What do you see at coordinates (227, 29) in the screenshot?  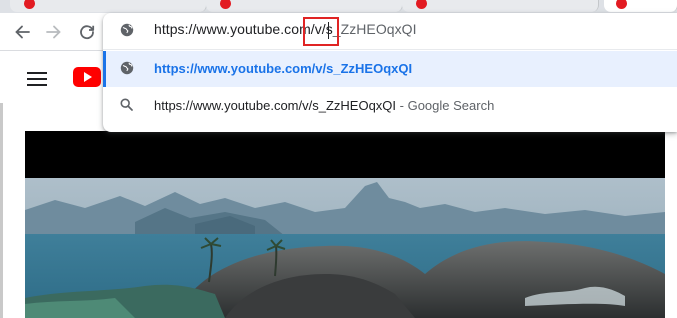 I see `url-prefix: https://www.youtube.co` at bounding box center [227, 29].